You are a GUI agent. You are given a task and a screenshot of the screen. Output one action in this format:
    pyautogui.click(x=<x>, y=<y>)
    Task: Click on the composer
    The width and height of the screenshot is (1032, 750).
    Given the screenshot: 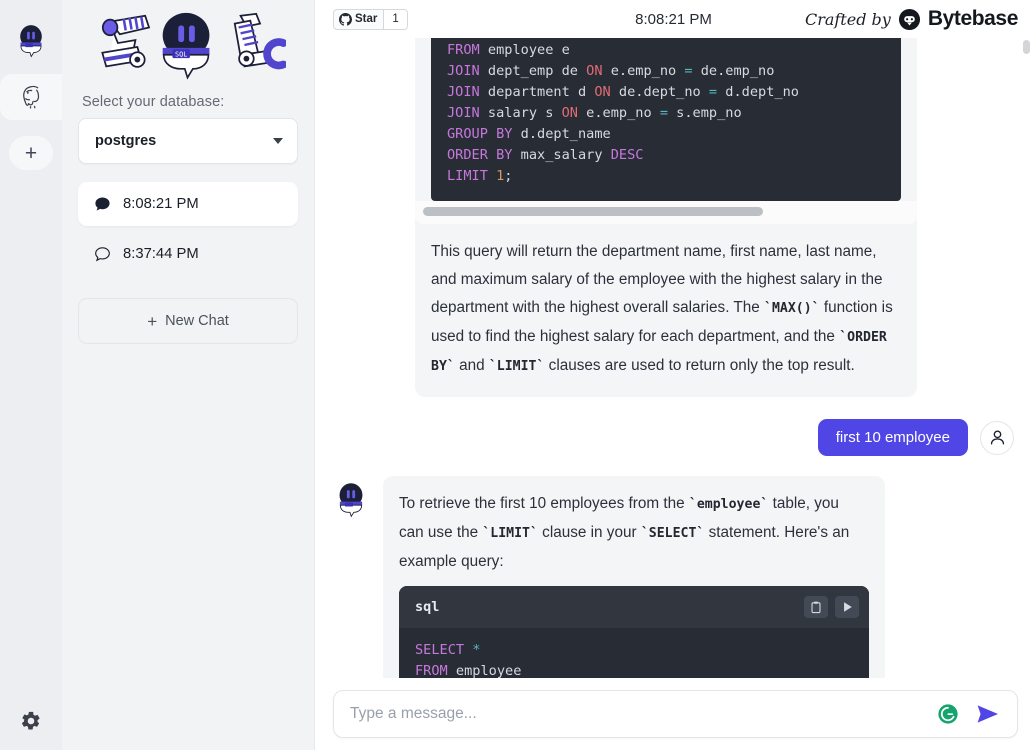 What is the action you would take?
    pyautogui.click(x=675, y=714)
    